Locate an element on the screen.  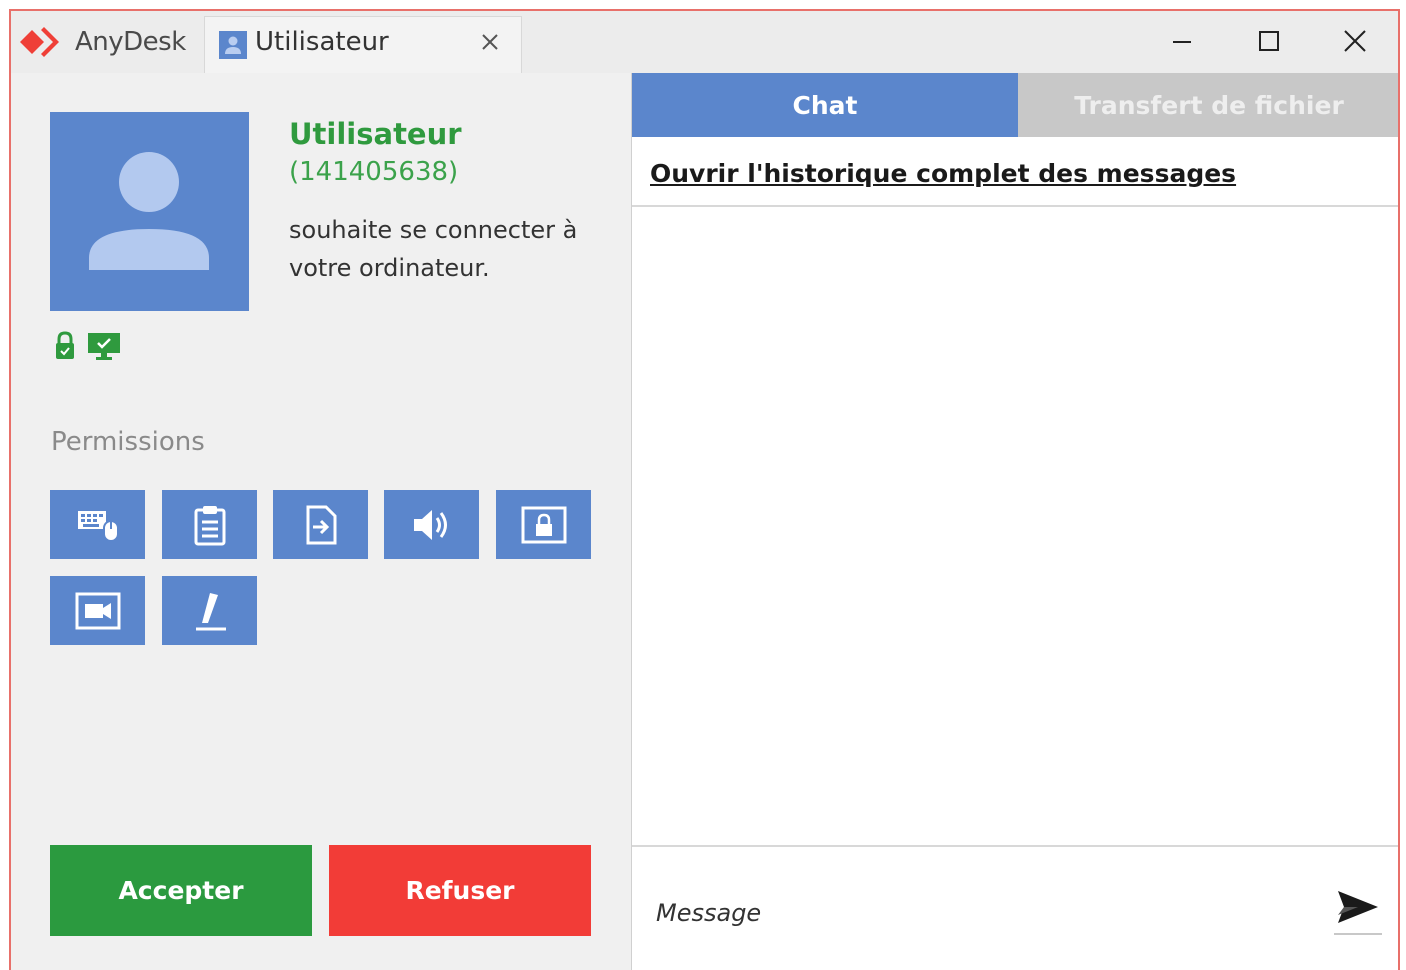
sound-icon is located at coordinates (430, 524).